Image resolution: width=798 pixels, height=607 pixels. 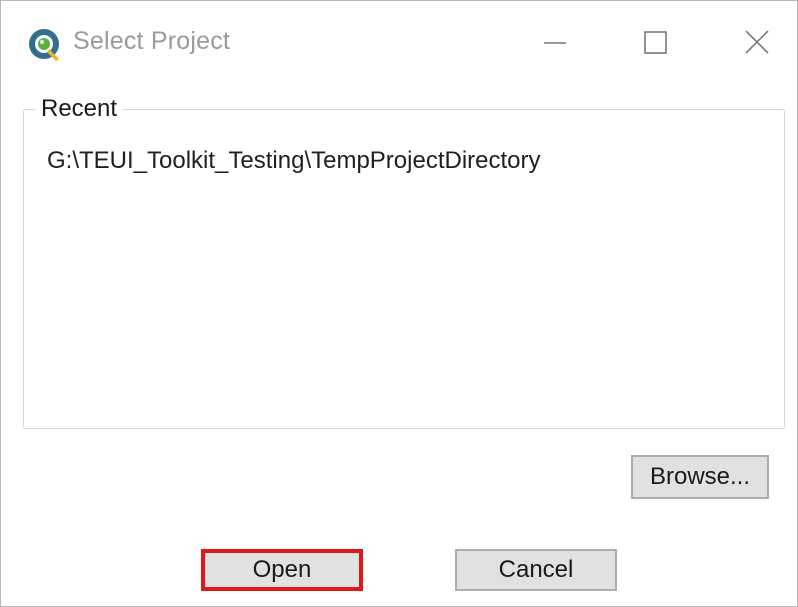 What do you see at coordinates (152, 41) in the screenshot?
I see `window-title: Select Project` at bounding box center [152, 41].